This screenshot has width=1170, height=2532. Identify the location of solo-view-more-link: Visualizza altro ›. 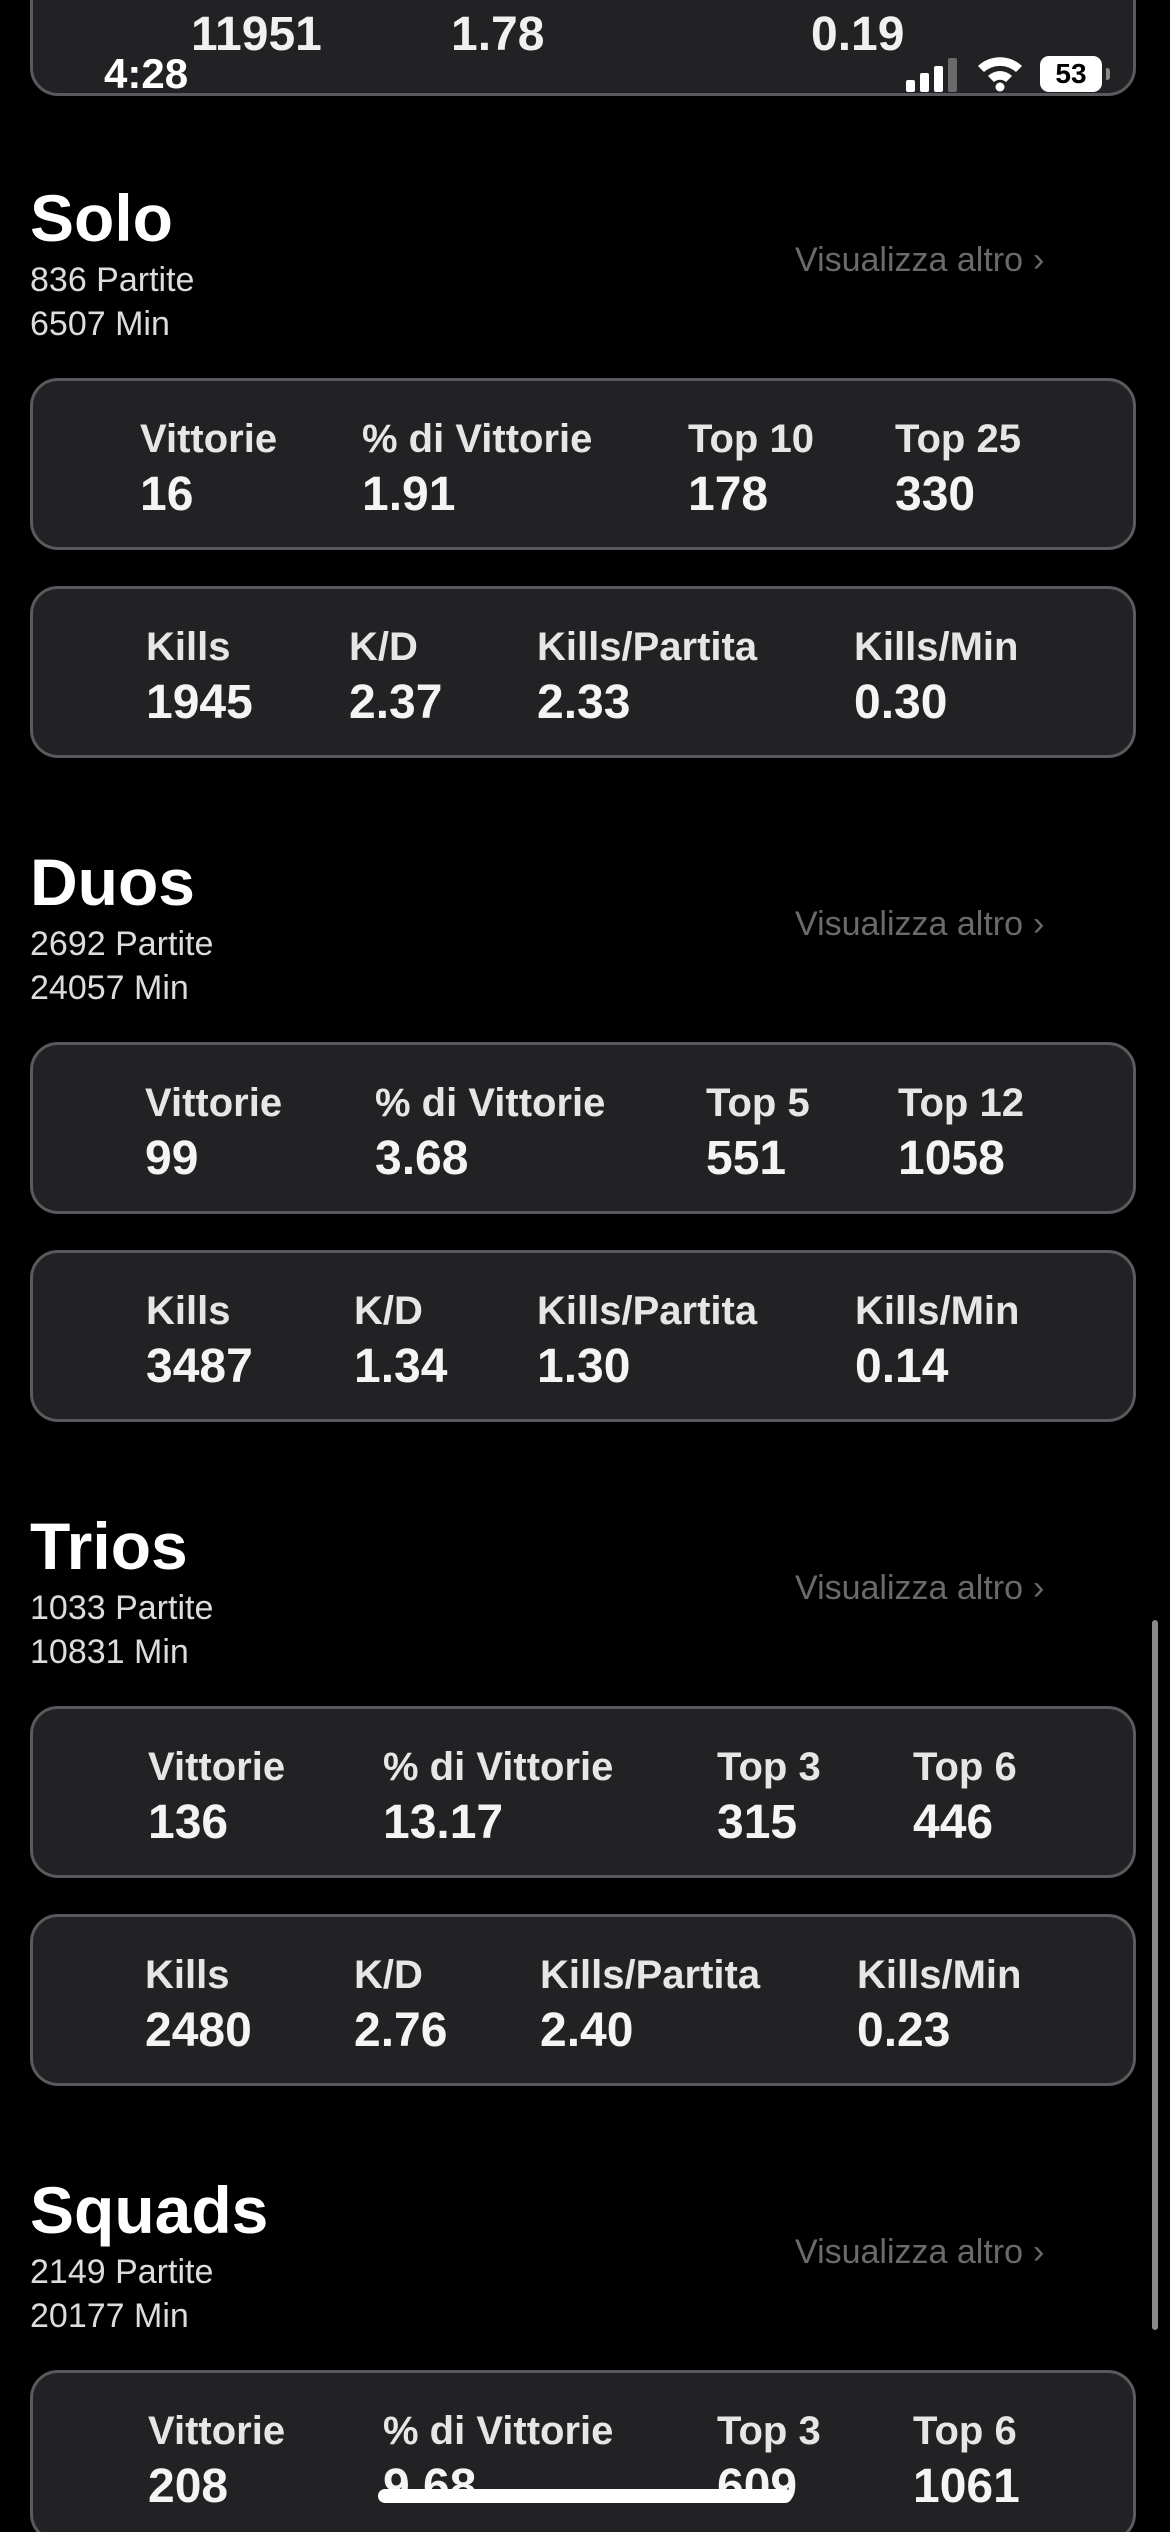
(919, 260).